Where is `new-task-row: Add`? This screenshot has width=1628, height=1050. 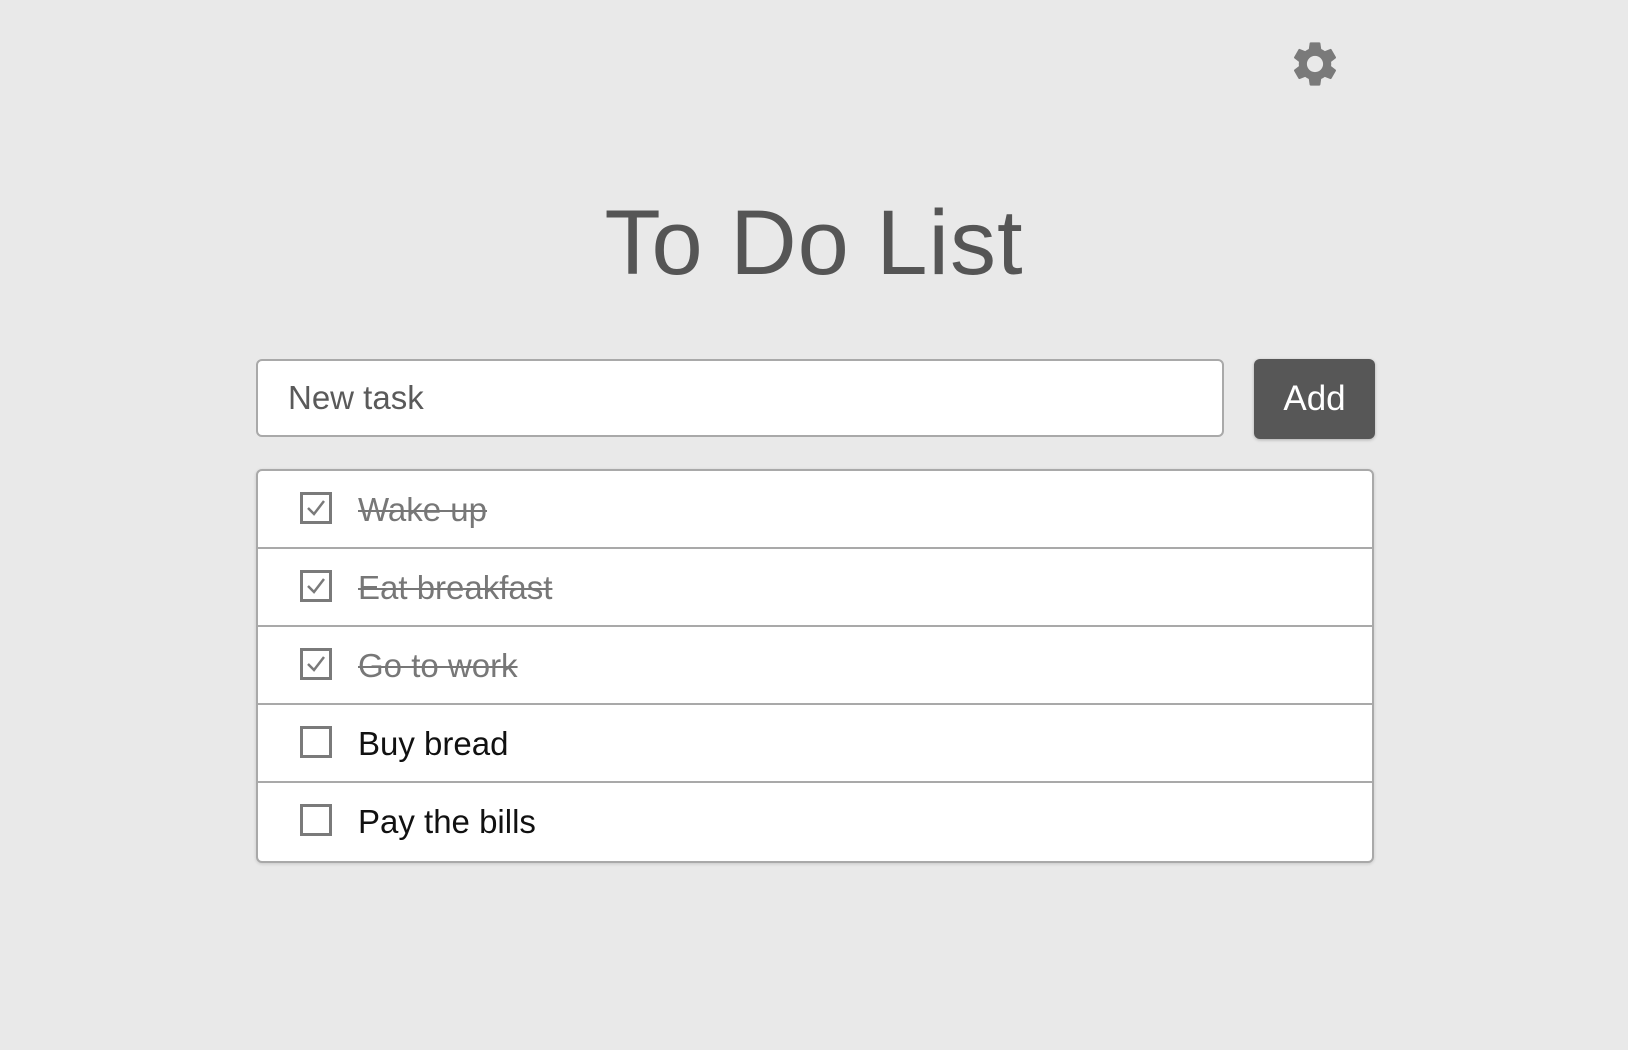
new-task-row: Add is located at coordinates (815, 399).